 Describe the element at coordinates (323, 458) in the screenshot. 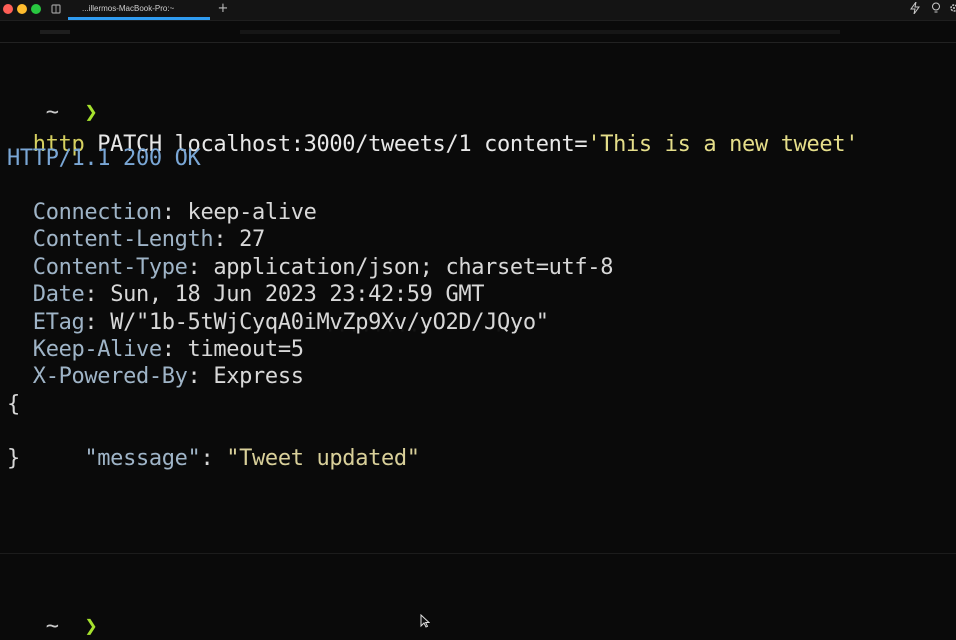

I see `json-value: "Tweet updated"` at that location.